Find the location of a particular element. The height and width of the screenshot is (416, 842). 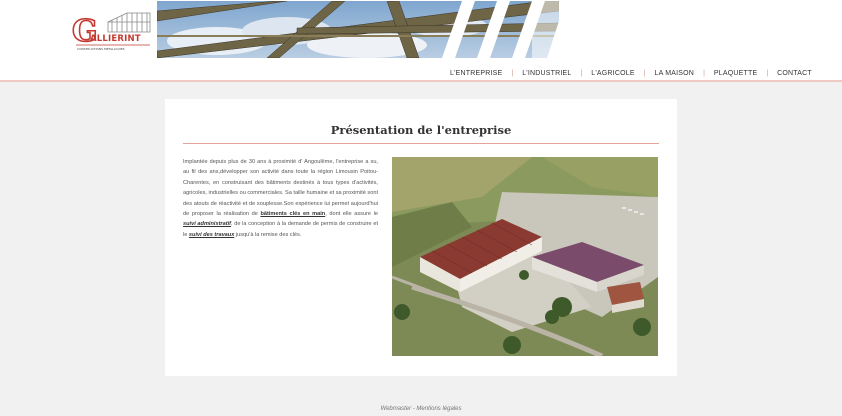

title-divider is located at coordinates (421, 143).